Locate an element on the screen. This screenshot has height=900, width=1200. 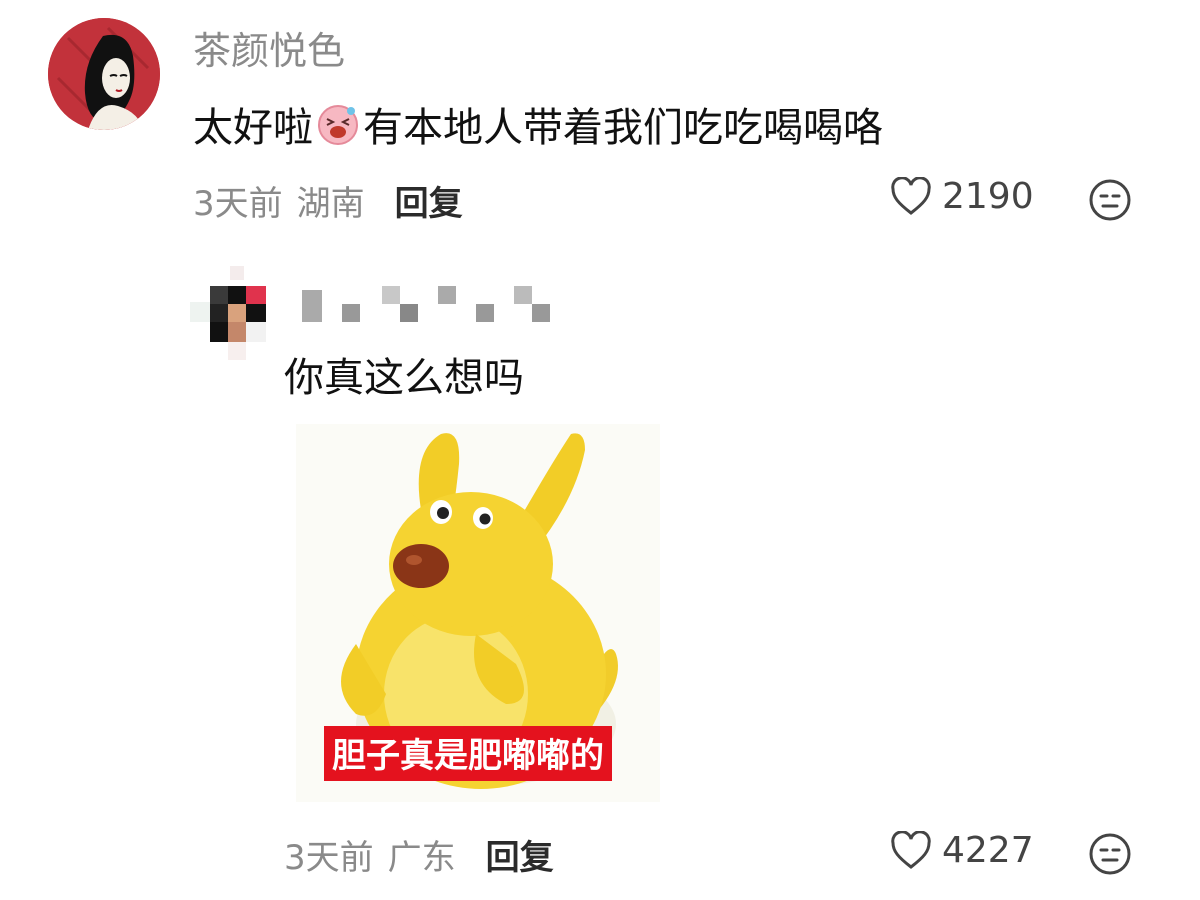
avatar-illustration is located at coordinates (104, 74).